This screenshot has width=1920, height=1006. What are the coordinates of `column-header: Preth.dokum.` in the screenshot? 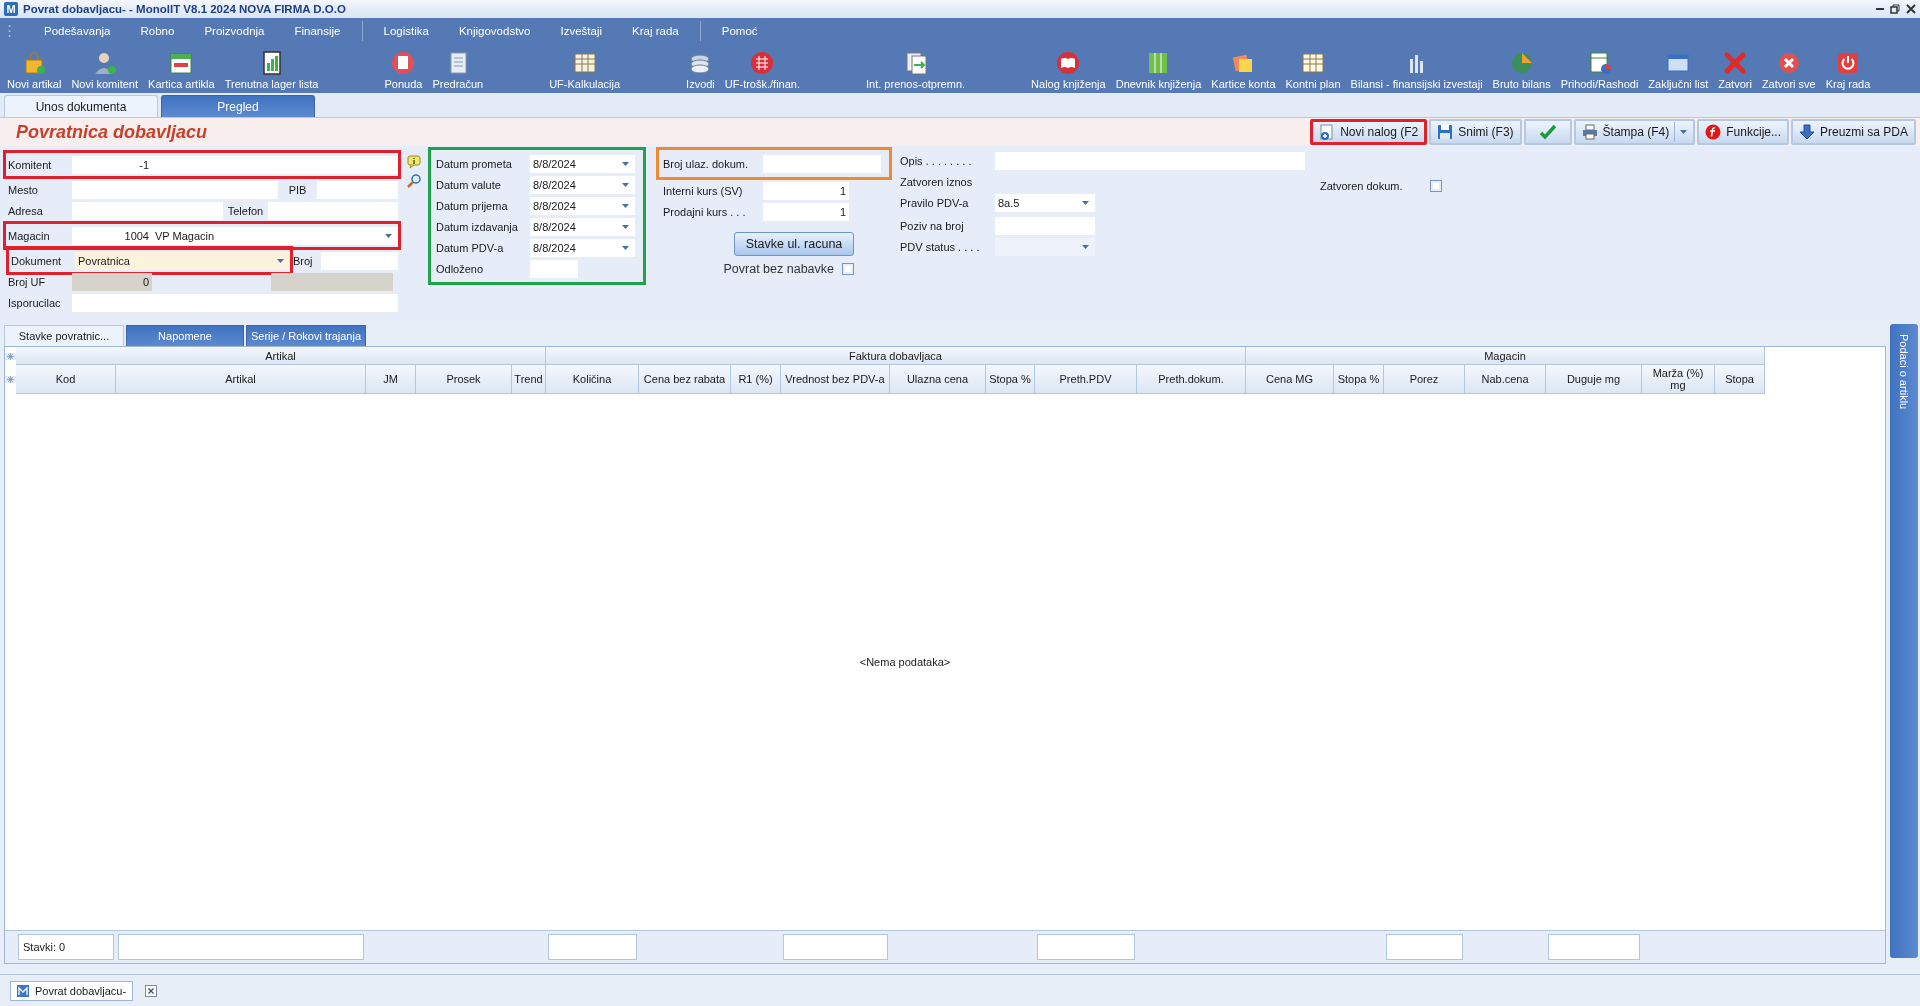 It's located at (1191, 379).